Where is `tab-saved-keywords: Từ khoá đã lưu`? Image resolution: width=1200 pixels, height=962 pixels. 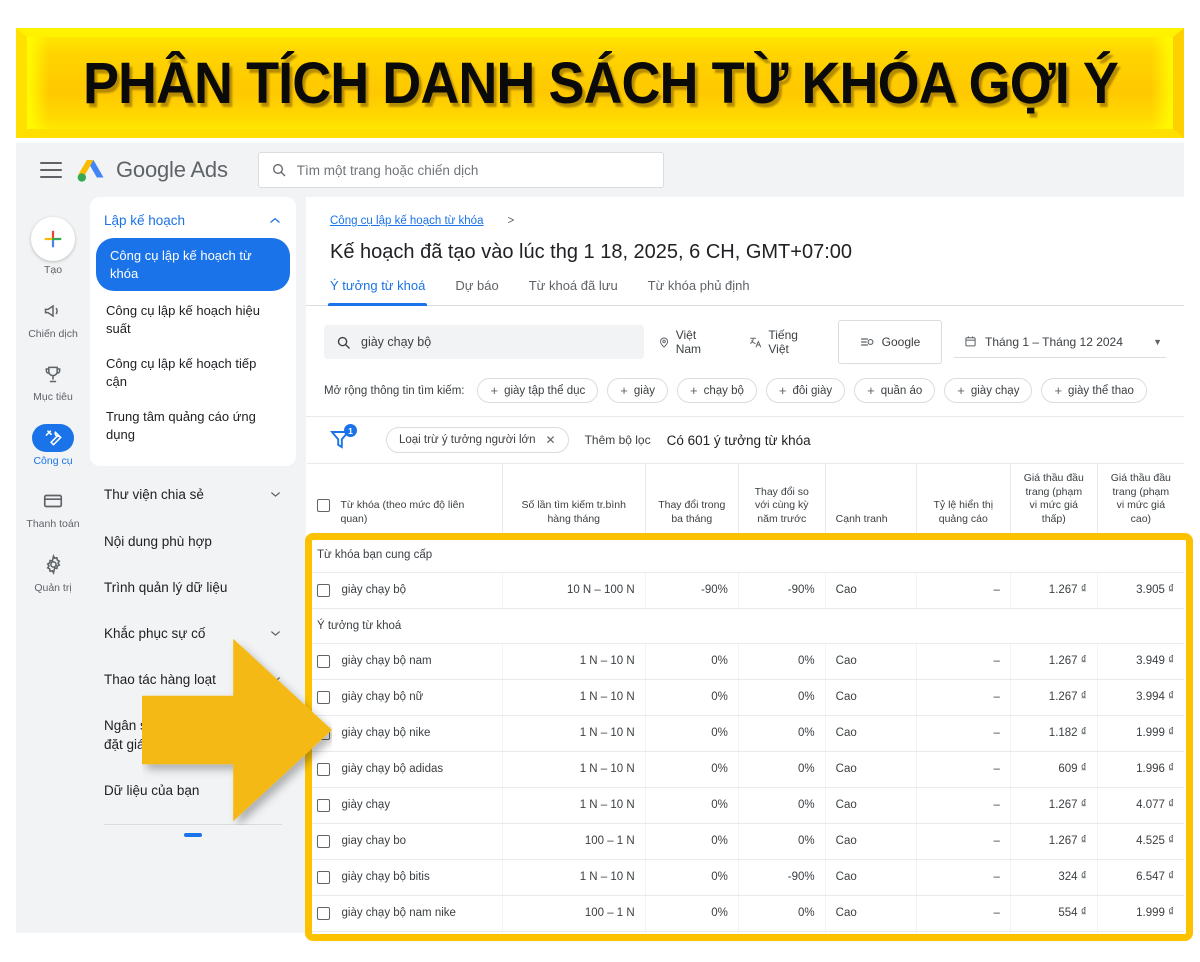 tab-saved-keywords: Từ khoá đã lưu is located at coordinates (573, 291).